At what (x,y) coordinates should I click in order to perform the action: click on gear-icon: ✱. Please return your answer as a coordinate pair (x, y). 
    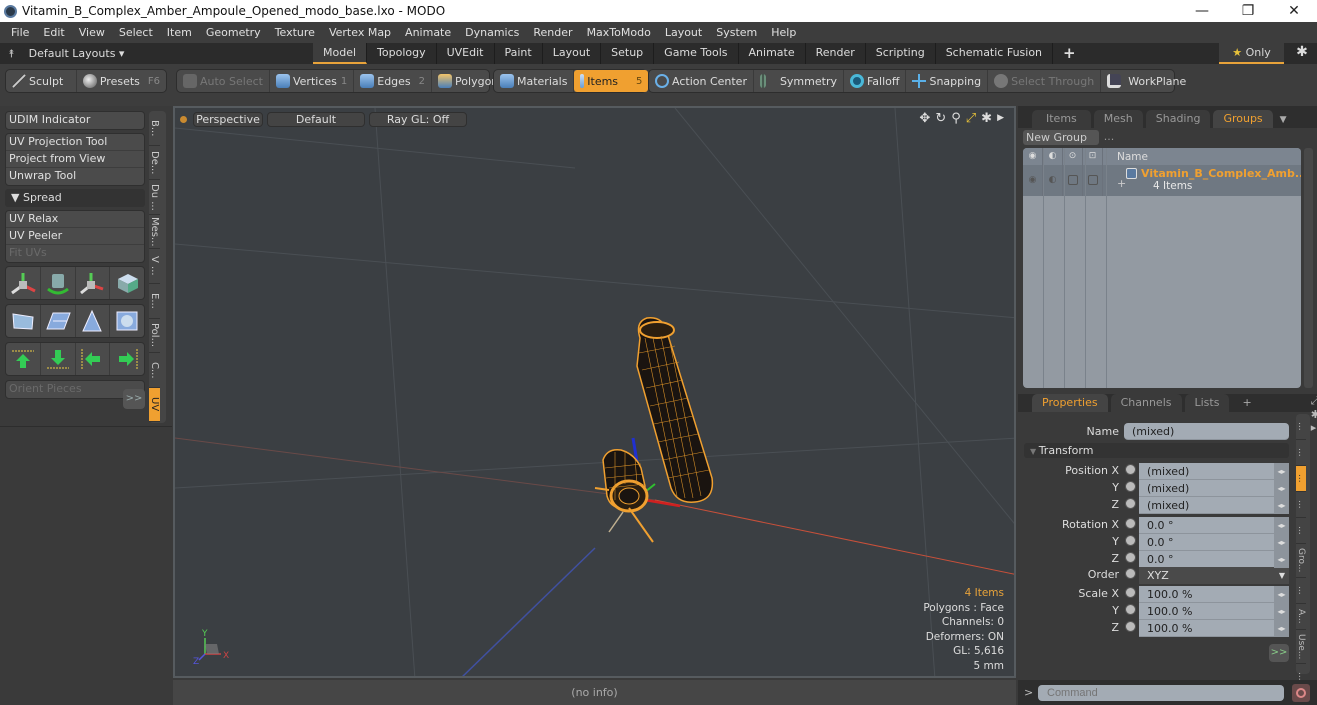
    Looking at the image, I should click on (1302, 54).